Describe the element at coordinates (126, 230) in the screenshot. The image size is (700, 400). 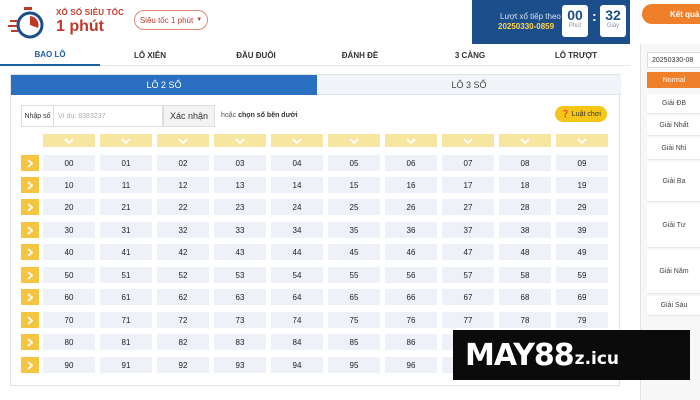
I see `number-cell: 31` at that location.